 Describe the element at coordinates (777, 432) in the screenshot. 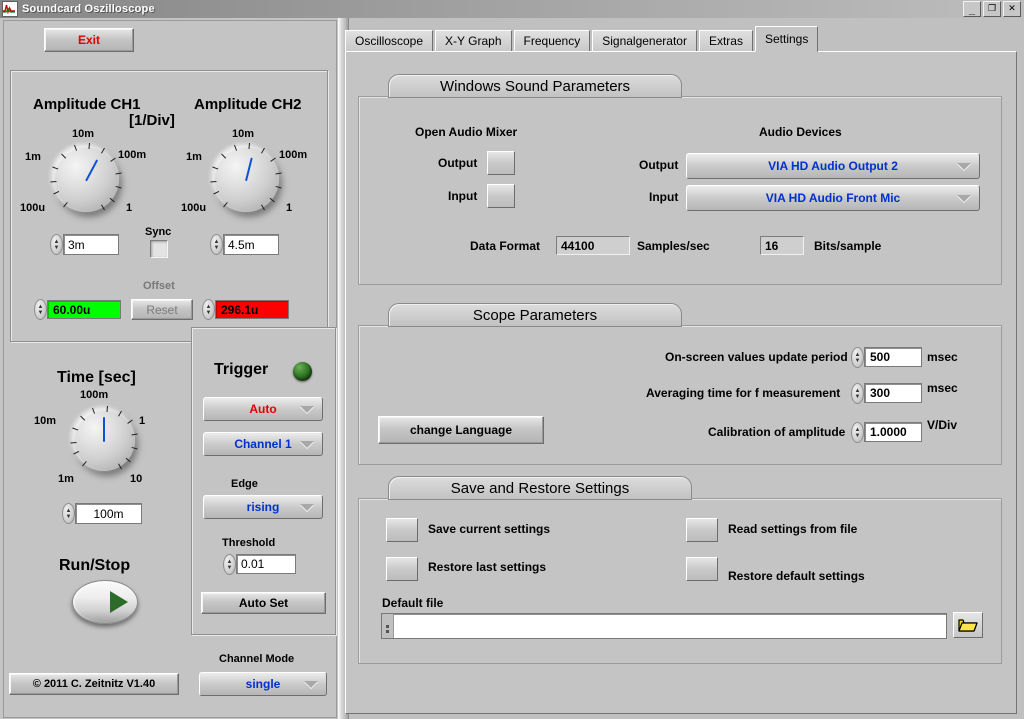

I see `calibration-label: Calibration of amplitude` at that location.